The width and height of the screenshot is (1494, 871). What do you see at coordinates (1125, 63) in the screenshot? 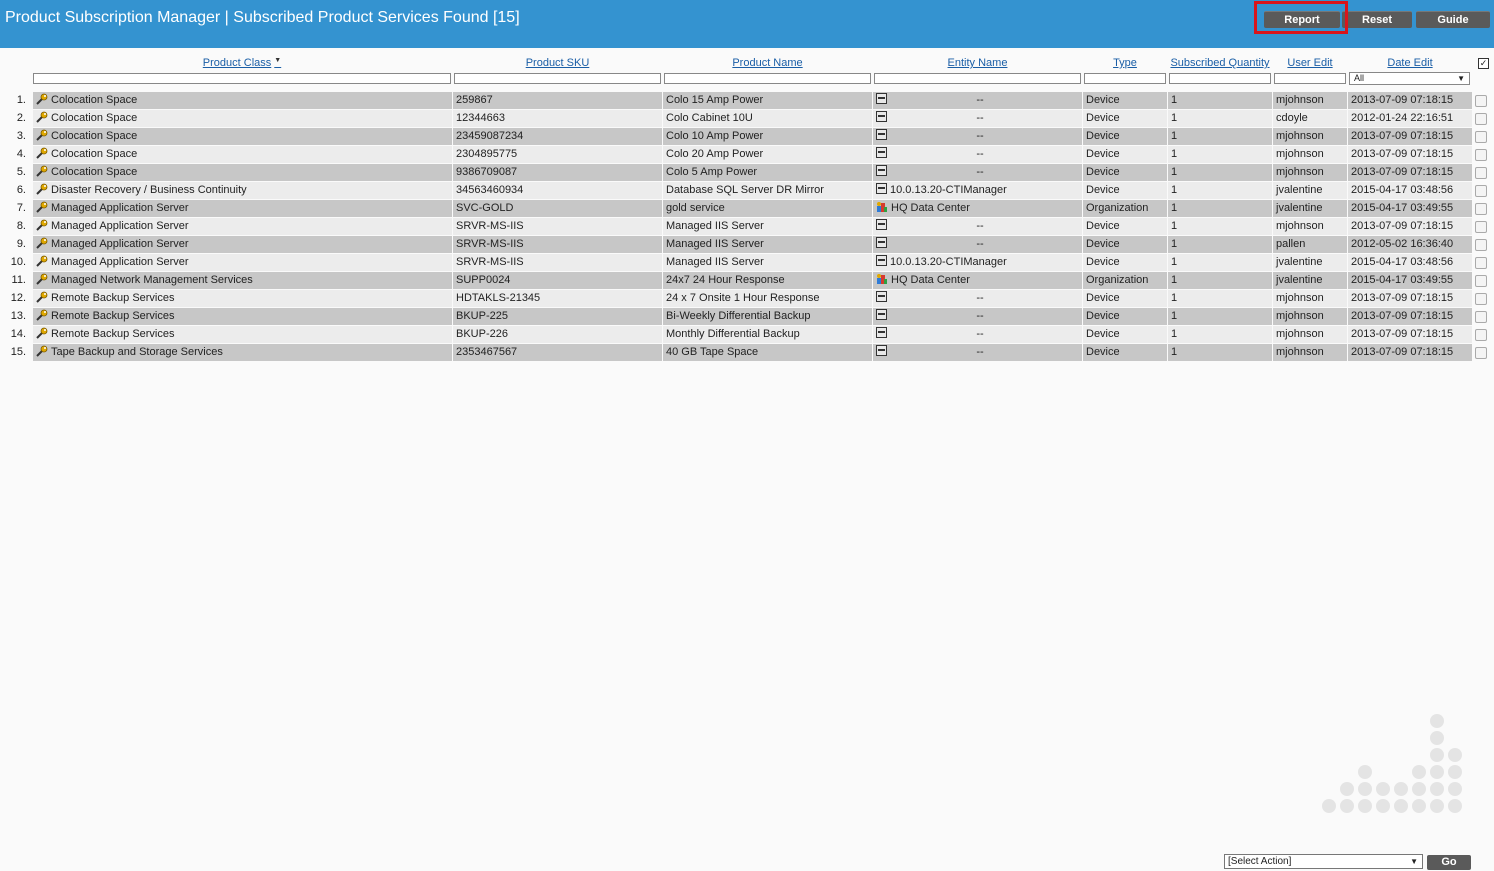
I see `column-header-type: Type` at bounding box center [1125, 63].